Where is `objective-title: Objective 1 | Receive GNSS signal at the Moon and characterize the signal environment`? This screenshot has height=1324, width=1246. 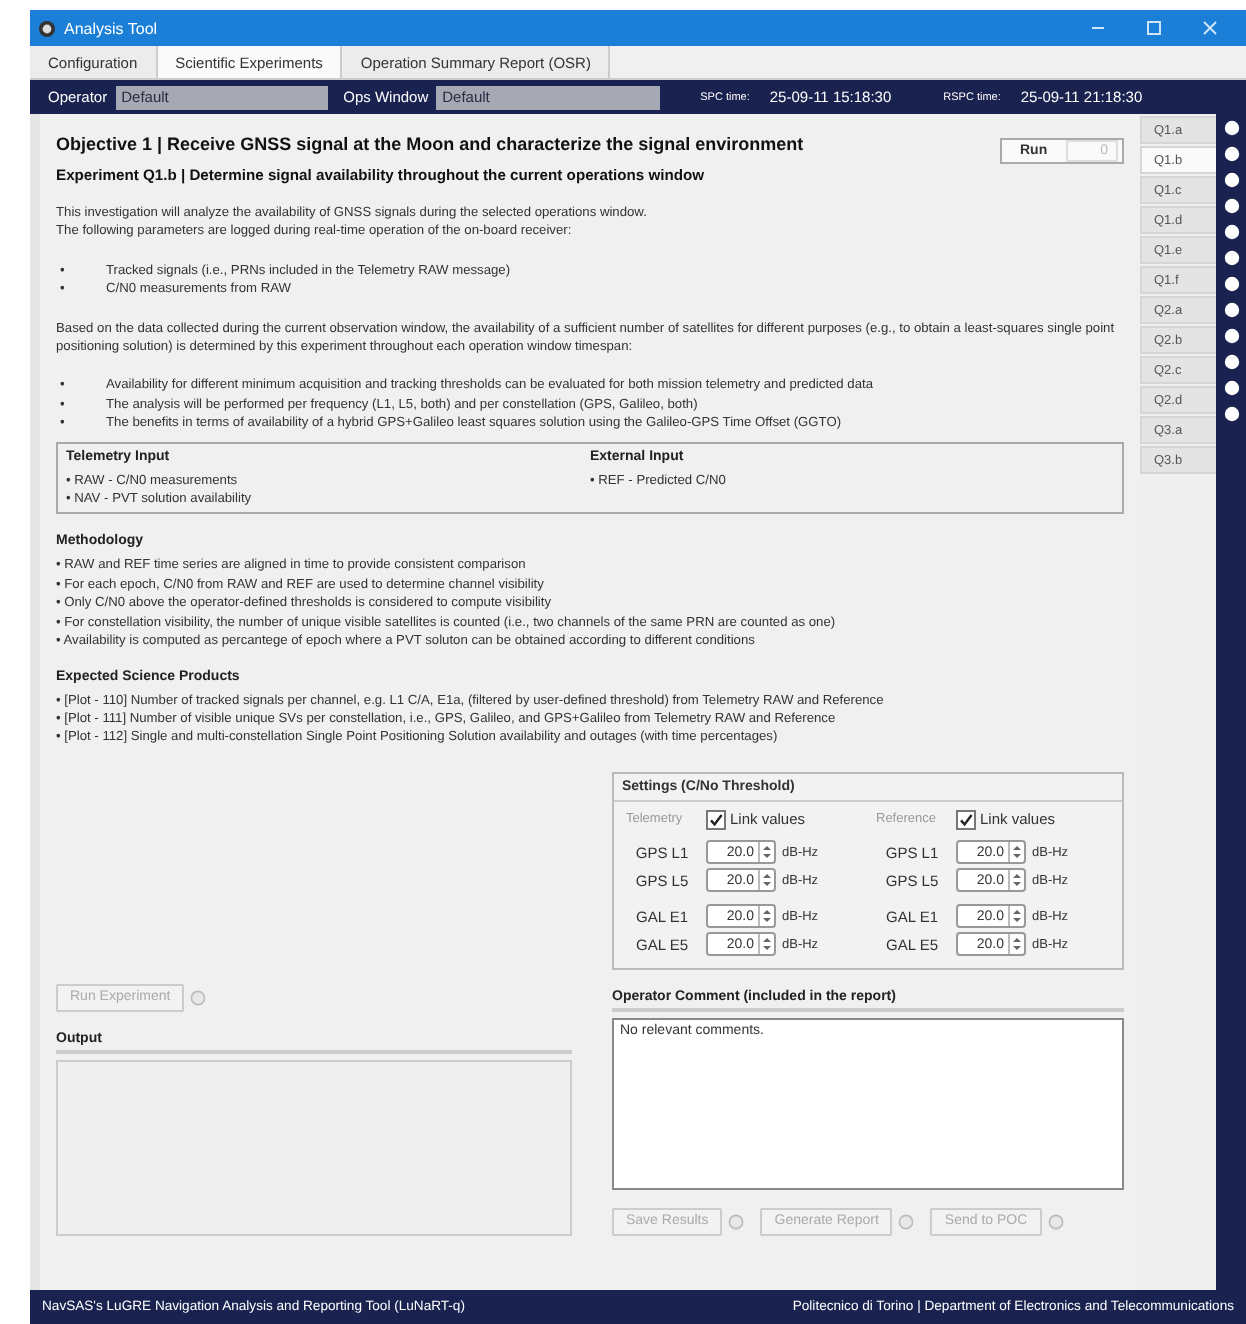 objective-title: Objective 1 | Receive GNSS signal at the Moon and characterize the signal environment is located at coordinates (430, 144).